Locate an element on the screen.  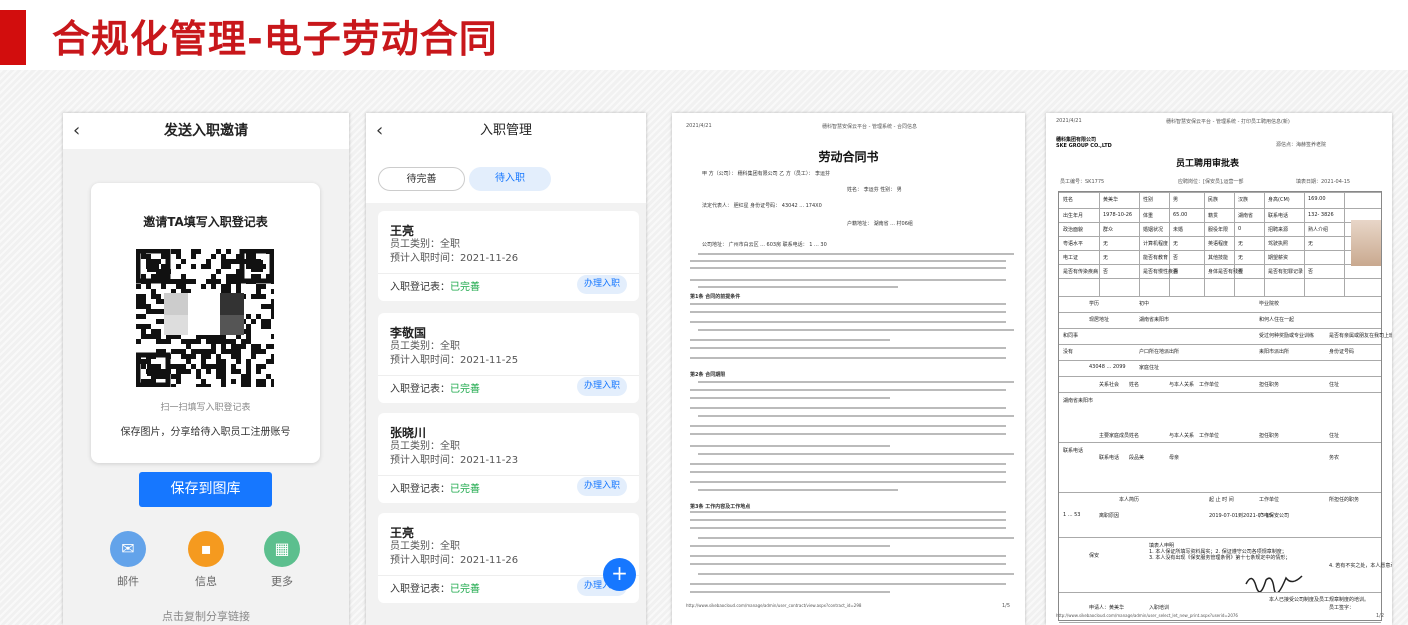
table-label: 段品美 is located at coordinates (1137, 458).